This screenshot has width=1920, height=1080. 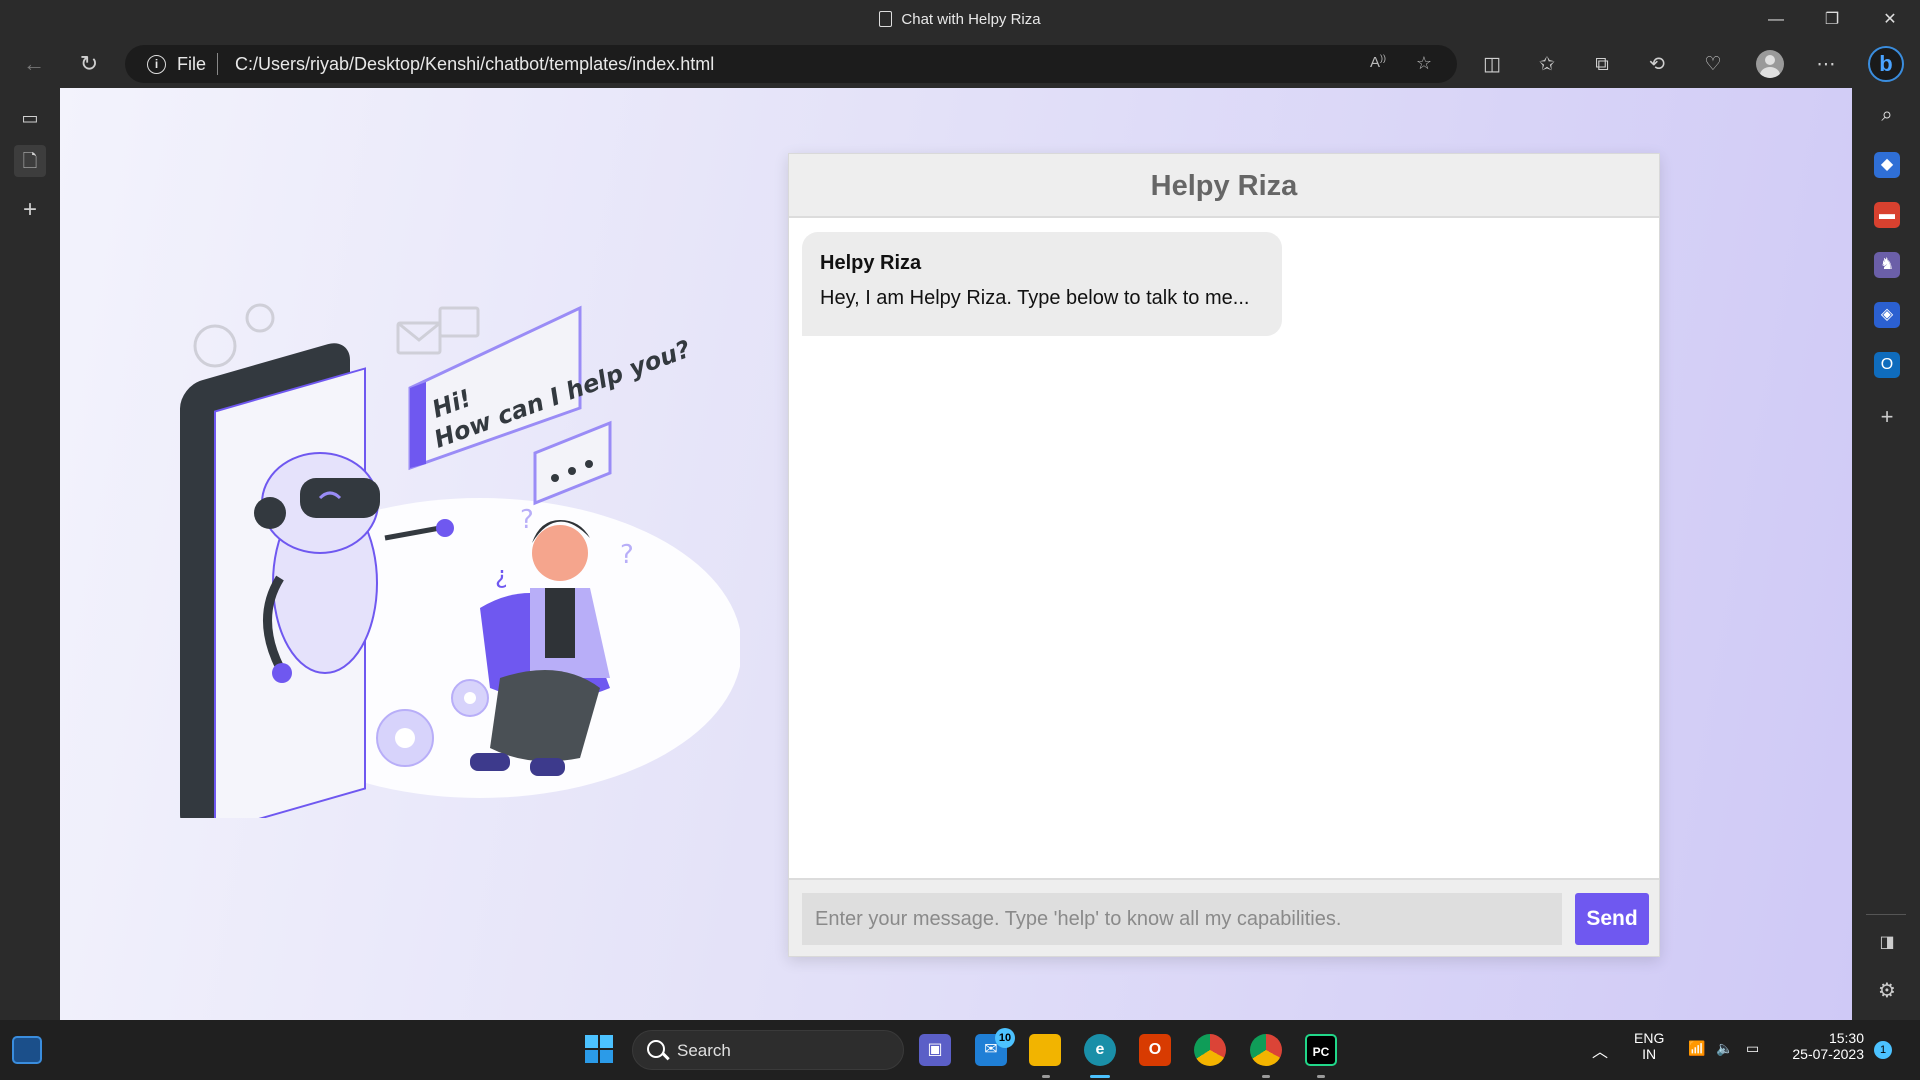 What do you see at coordinates (1424, 64) in the screenshot?
I see `favorite-star-icon: ☆` at bounding box center [1424, 64].